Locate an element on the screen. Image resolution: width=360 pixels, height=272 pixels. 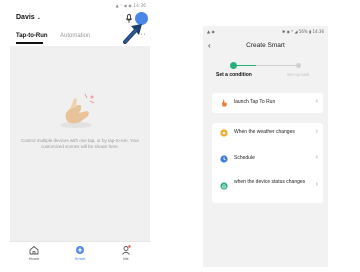
device-icon is located at coordinates (224, 186).